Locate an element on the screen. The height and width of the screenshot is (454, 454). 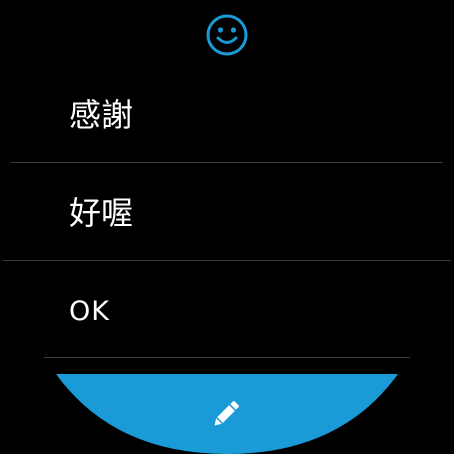
reply-label: 好喔 is located at coordinates (101, 213).